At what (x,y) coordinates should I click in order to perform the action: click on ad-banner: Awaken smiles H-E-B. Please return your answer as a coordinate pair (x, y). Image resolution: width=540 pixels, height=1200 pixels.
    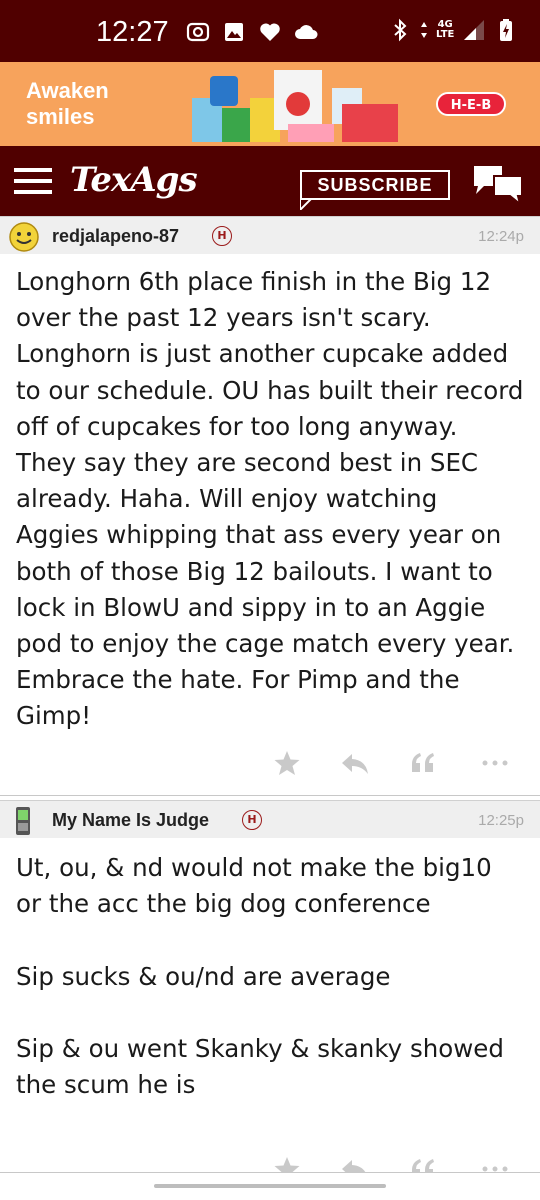
    Looking at the image, I should click on (270, 104).